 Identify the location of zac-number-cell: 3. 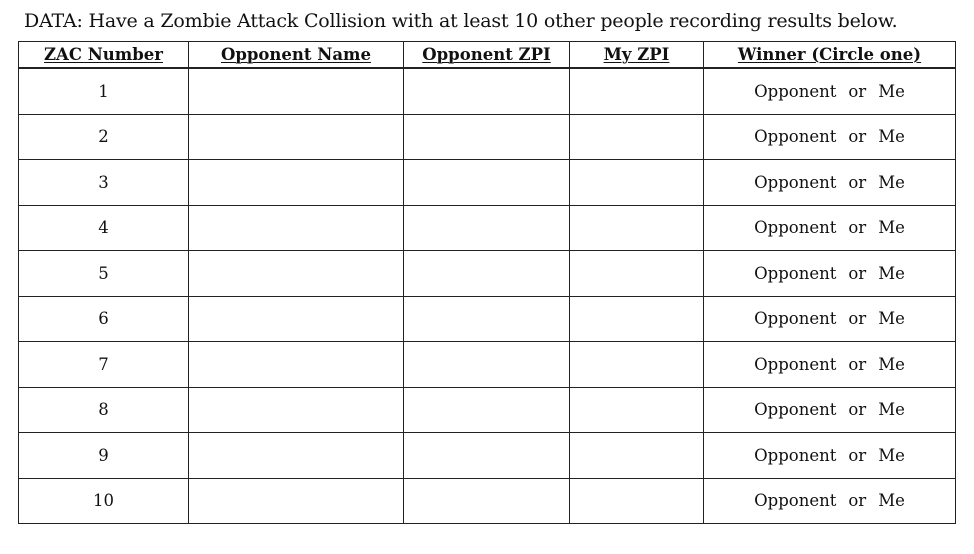
(103, 182).